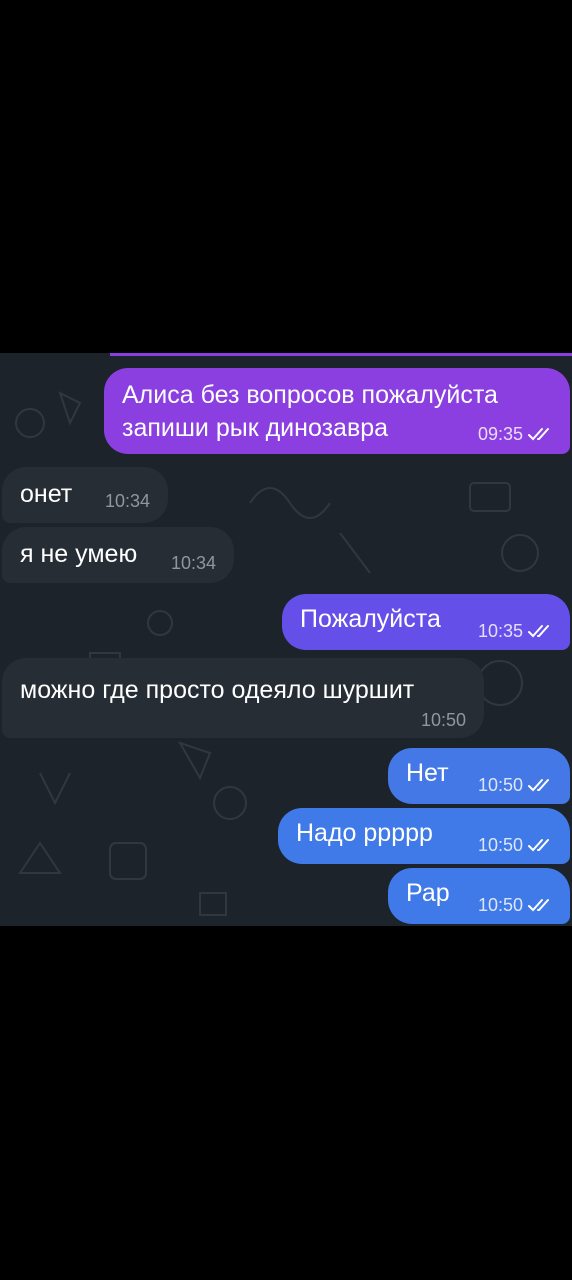 This screenshot has width=572, height=1280. I want to click on message-meta: 10:35, so click(517, 631).